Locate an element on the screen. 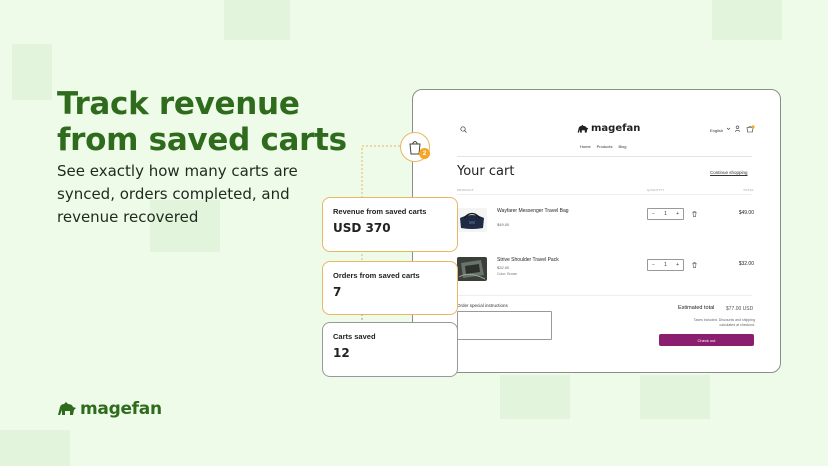  item-total: $32.00 is located at coordinates (746, 264).